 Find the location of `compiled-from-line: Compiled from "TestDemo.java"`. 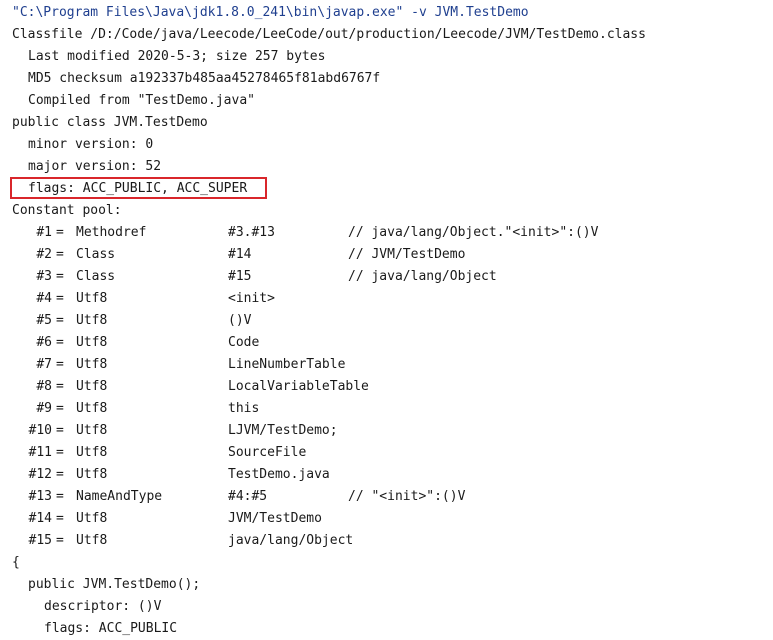

compiled-from-line: Compiled from "TestDemo.java" is located at coordinates (141, 100).